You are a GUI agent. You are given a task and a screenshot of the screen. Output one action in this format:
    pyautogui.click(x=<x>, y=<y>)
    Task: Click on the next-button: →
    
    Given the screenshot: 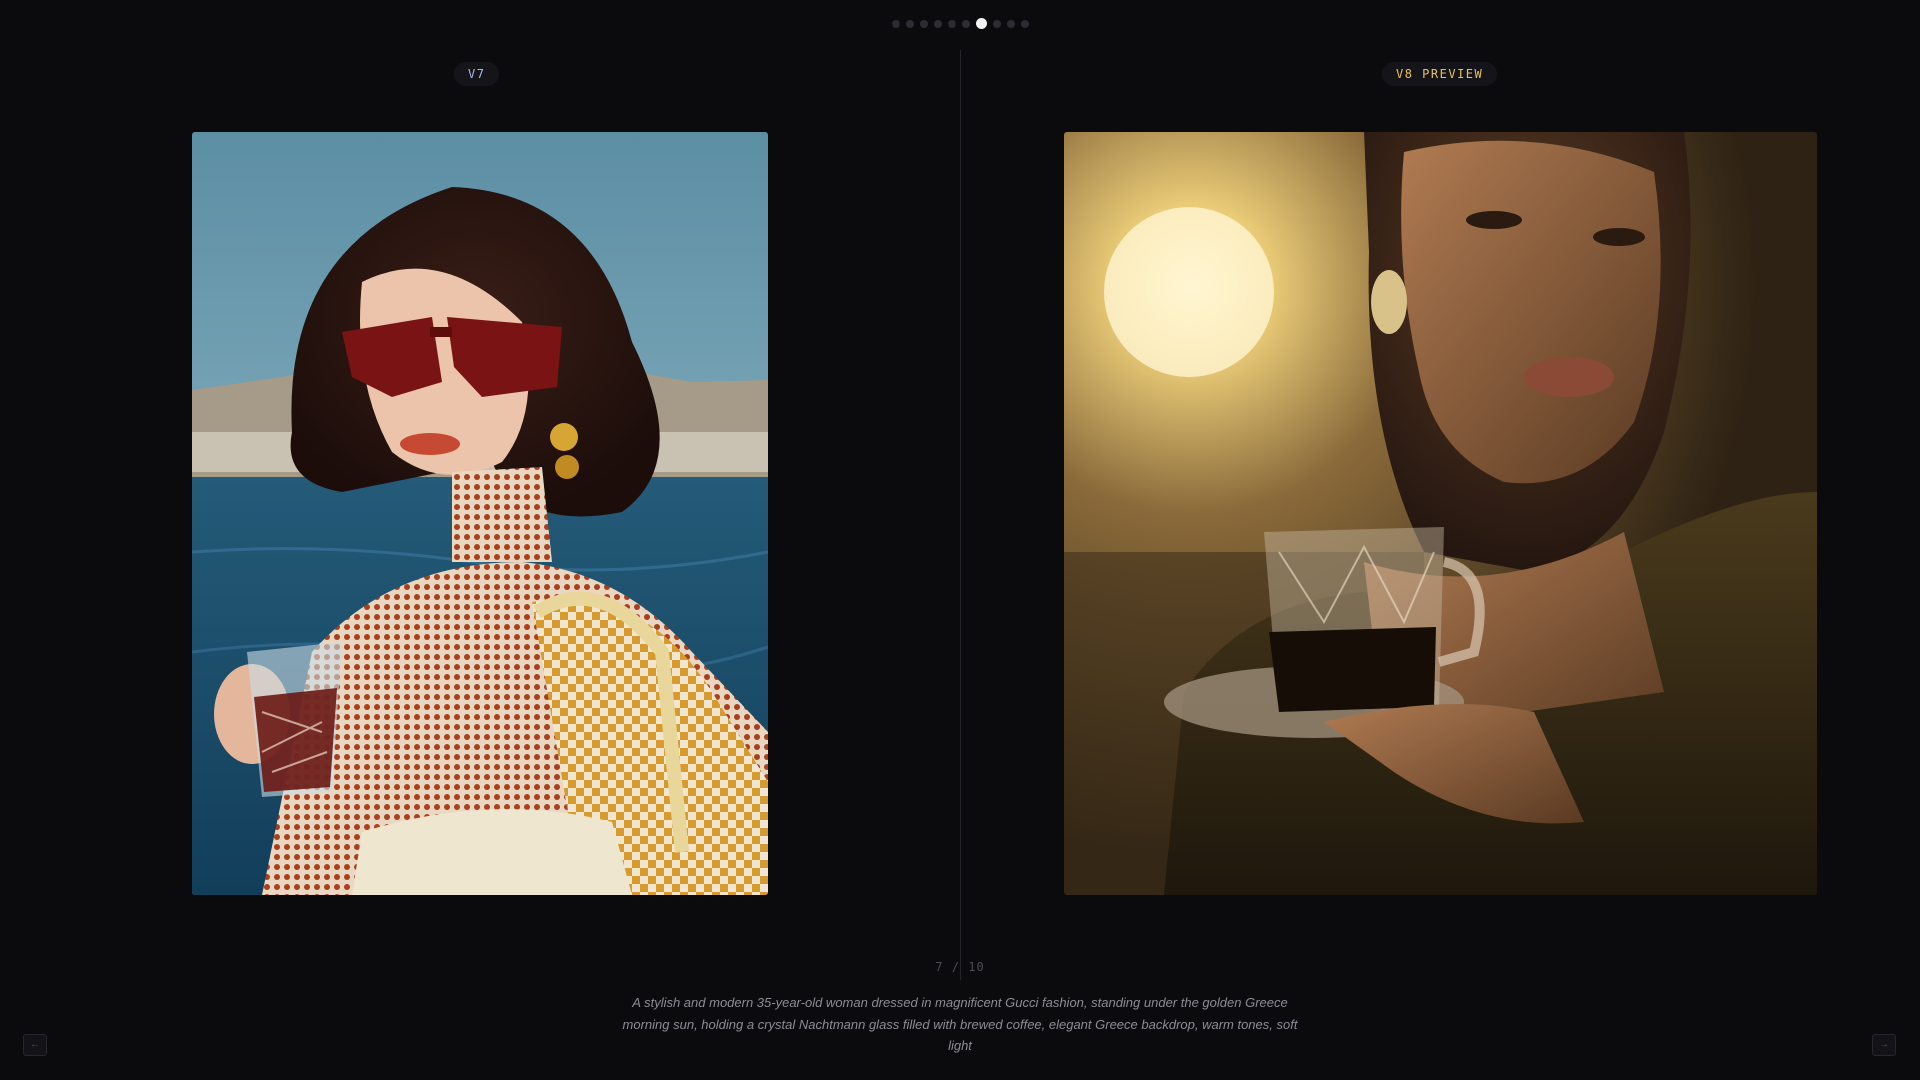 What is the action you would take?
    pyautogui.click(x=1884, y=1045)
    